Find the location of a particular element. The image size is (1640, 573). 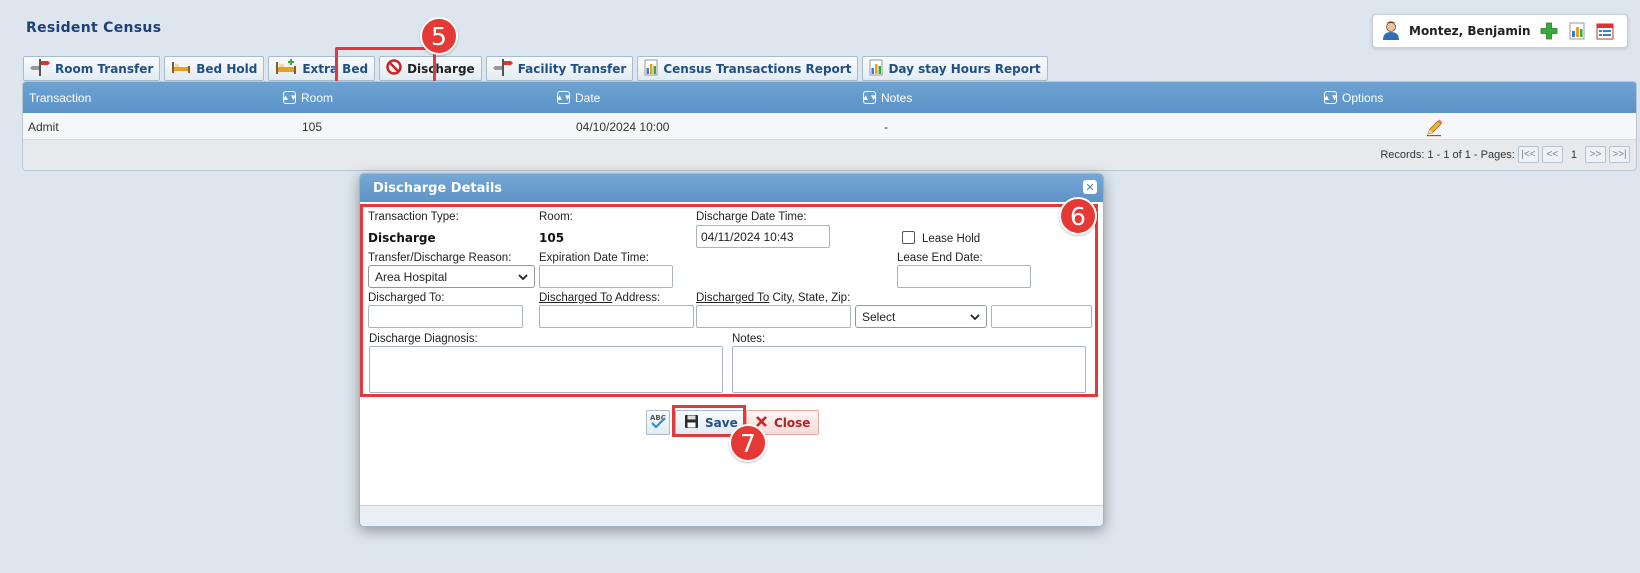

address-input is located at coordinates (616, 316).